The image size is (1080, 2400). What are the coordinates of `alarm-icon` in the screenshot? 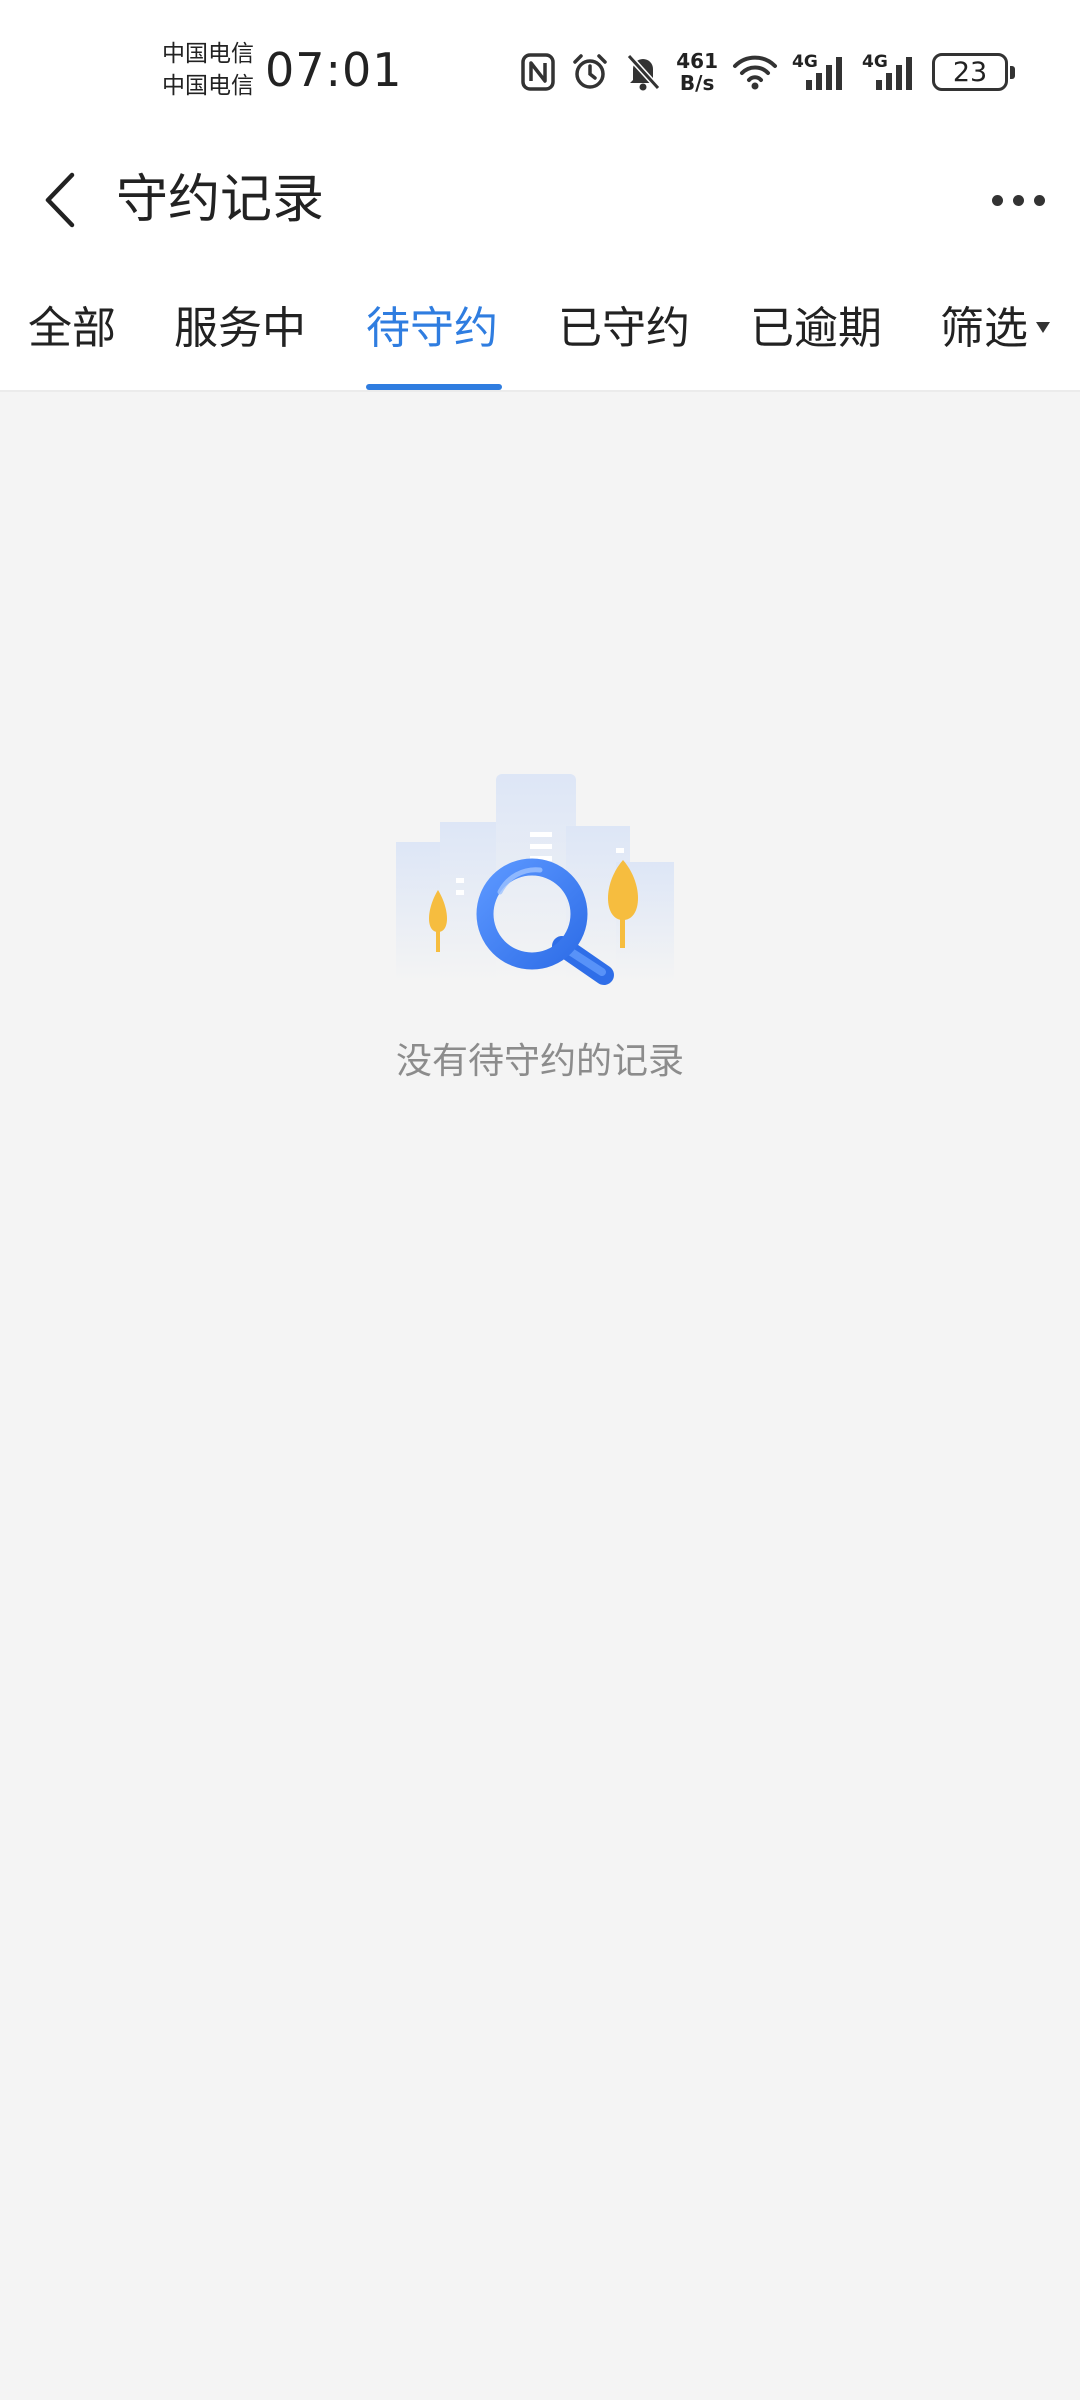 It's located at (590, 71).